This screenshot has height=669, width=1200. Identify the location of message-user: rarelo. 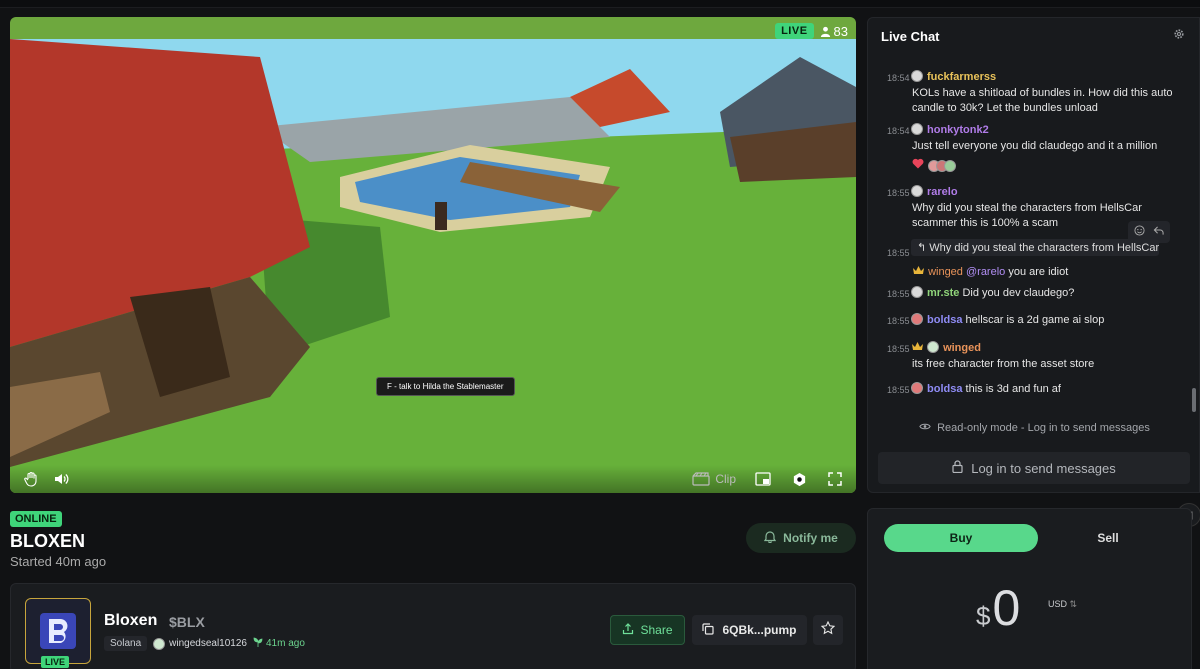
(942, 192).